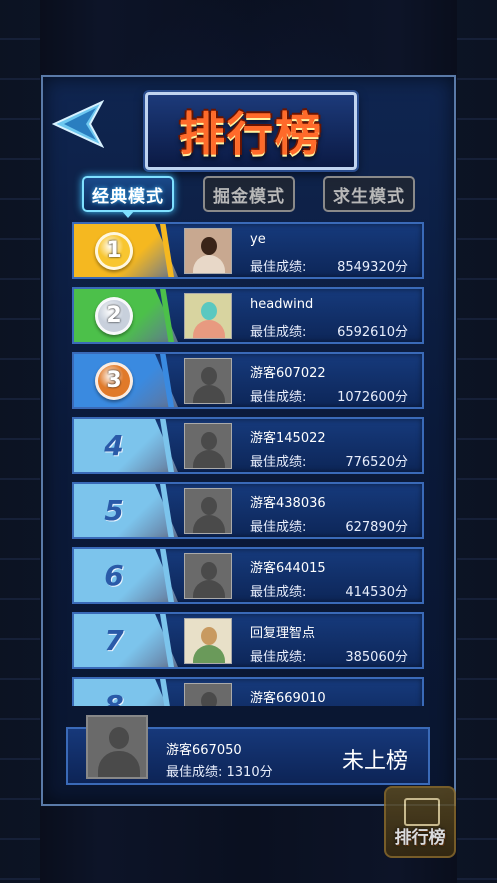 The image size is (497, 883). What do you see at coordinates (128, 197) in the screenshot?
I see `tab-classic-mode: 经典模式` at bounding box center [128, 197].